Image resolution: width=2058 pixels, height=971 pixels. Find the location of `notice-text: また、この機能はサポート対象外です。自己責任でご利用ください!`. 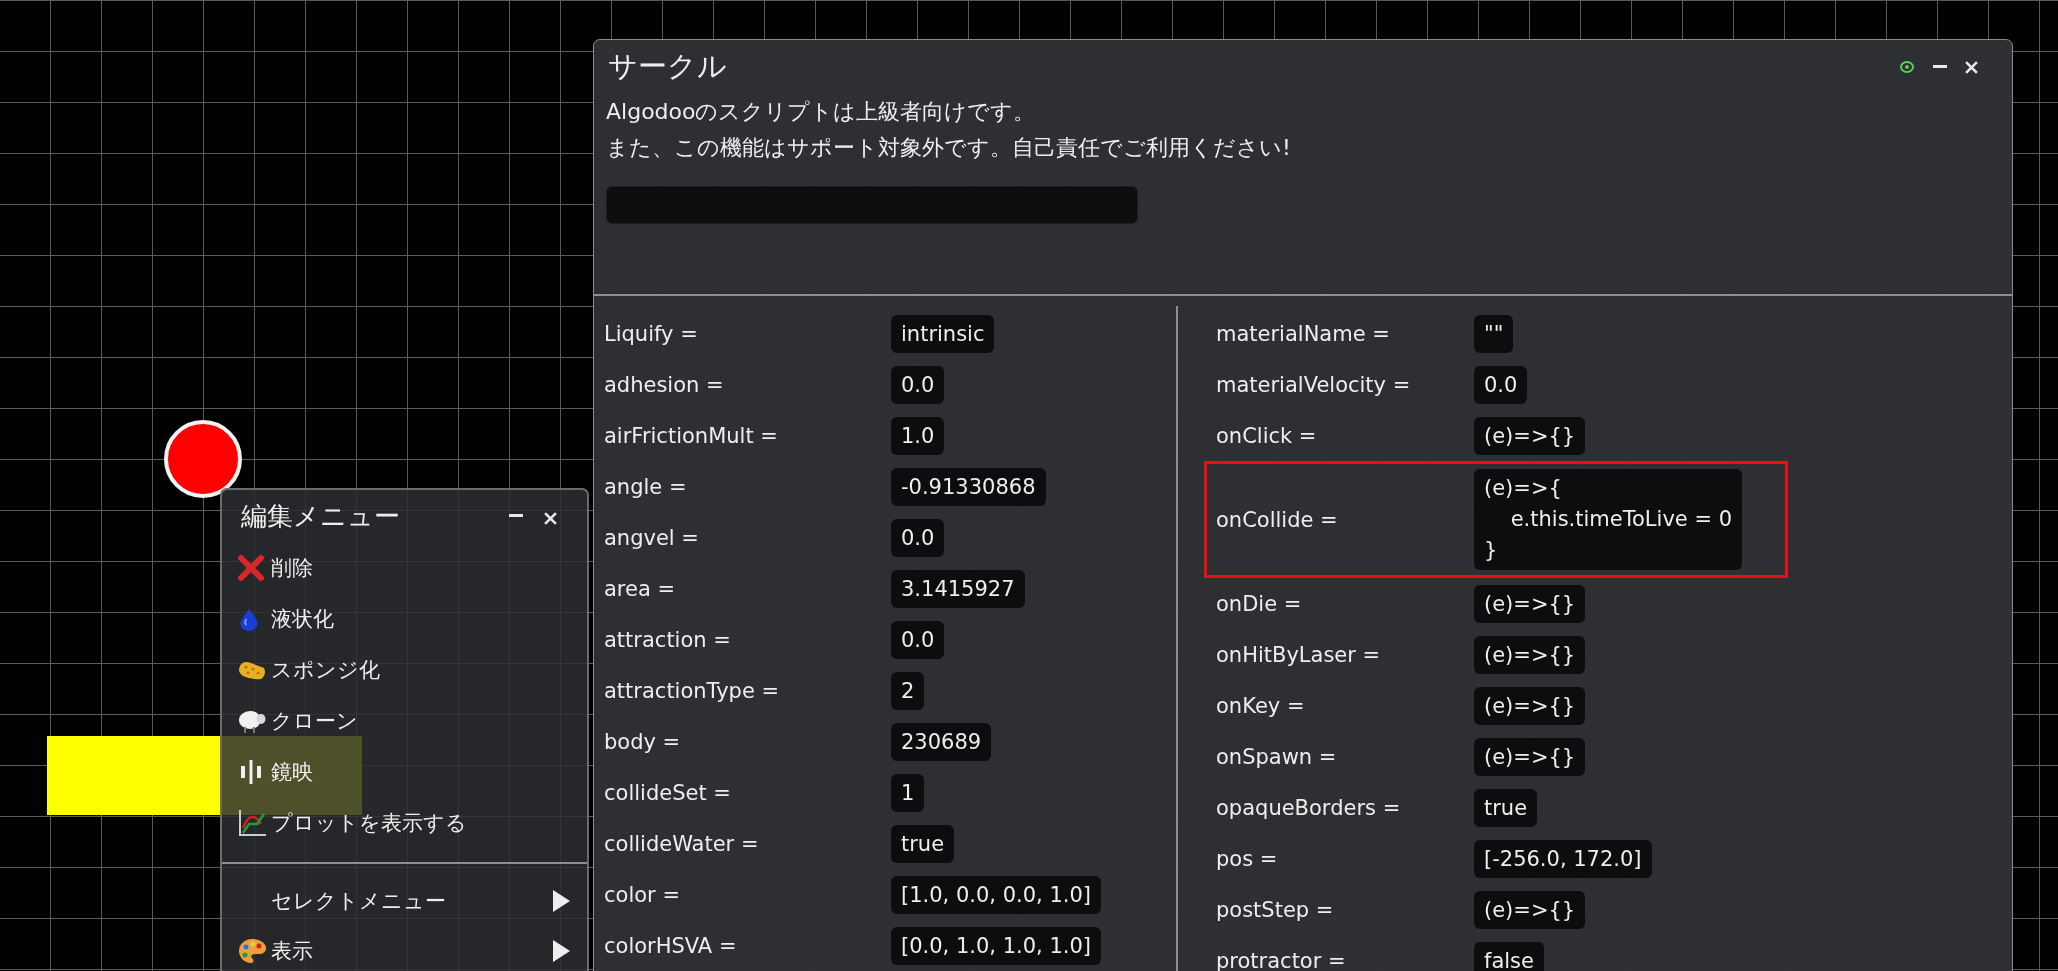

notice-text: また、この機能はサポート対象外です。自己責任でご利用ください! is located at coordinates (949, 148).